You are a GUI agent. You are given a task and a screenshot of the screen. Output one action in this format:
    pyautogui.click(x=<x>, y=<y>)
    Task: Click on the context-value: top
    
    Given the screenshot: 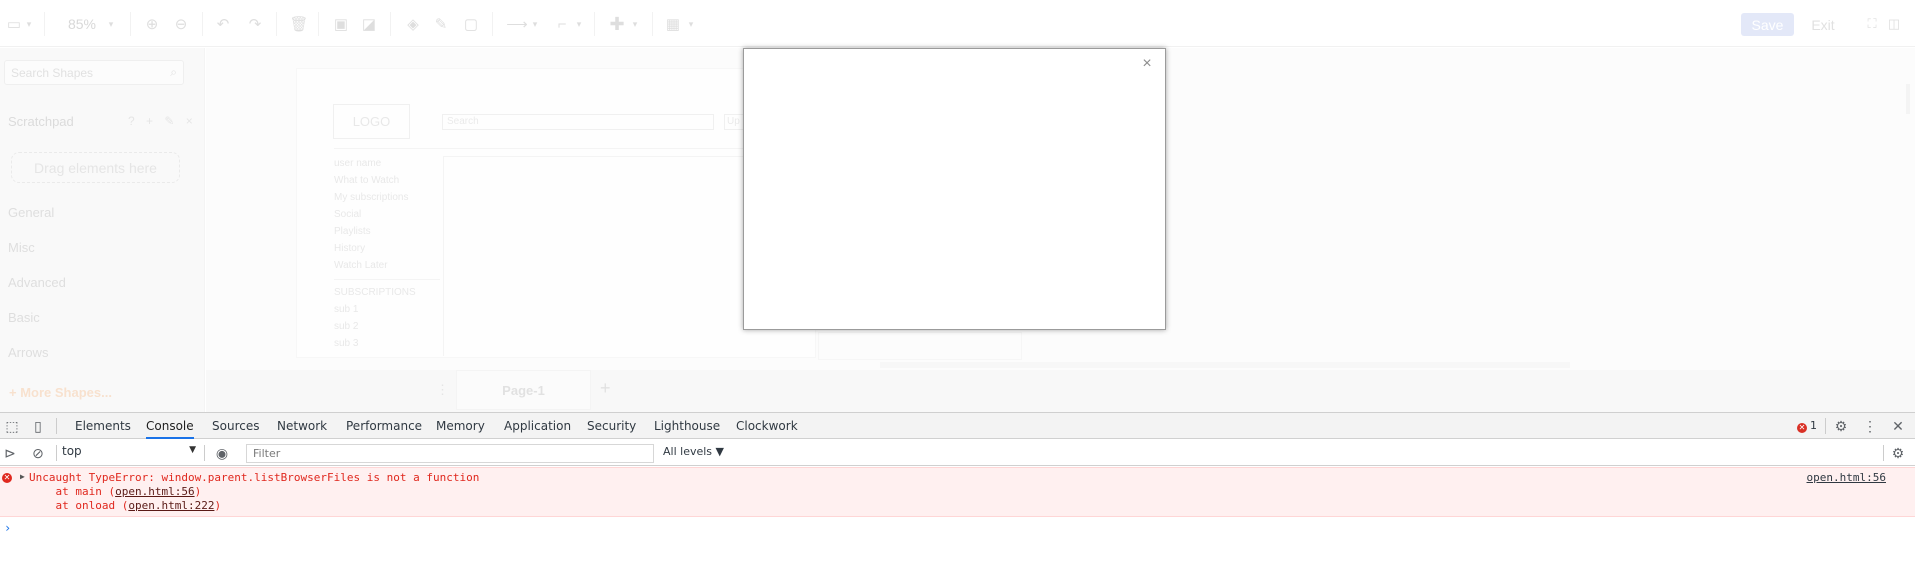 What is the action you would take?
    pyautogui.click(x=72, y=451)
    